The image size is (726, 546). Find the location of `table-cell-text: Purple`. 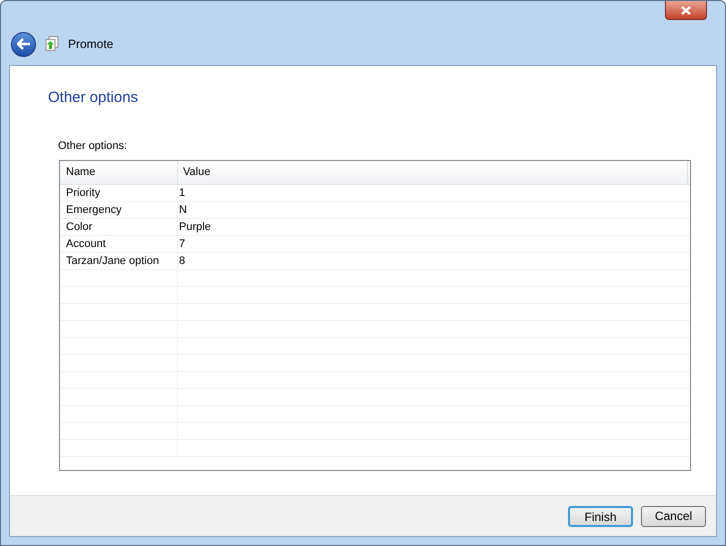

table-cell-text: Purple is located at coordinates (195, 227).